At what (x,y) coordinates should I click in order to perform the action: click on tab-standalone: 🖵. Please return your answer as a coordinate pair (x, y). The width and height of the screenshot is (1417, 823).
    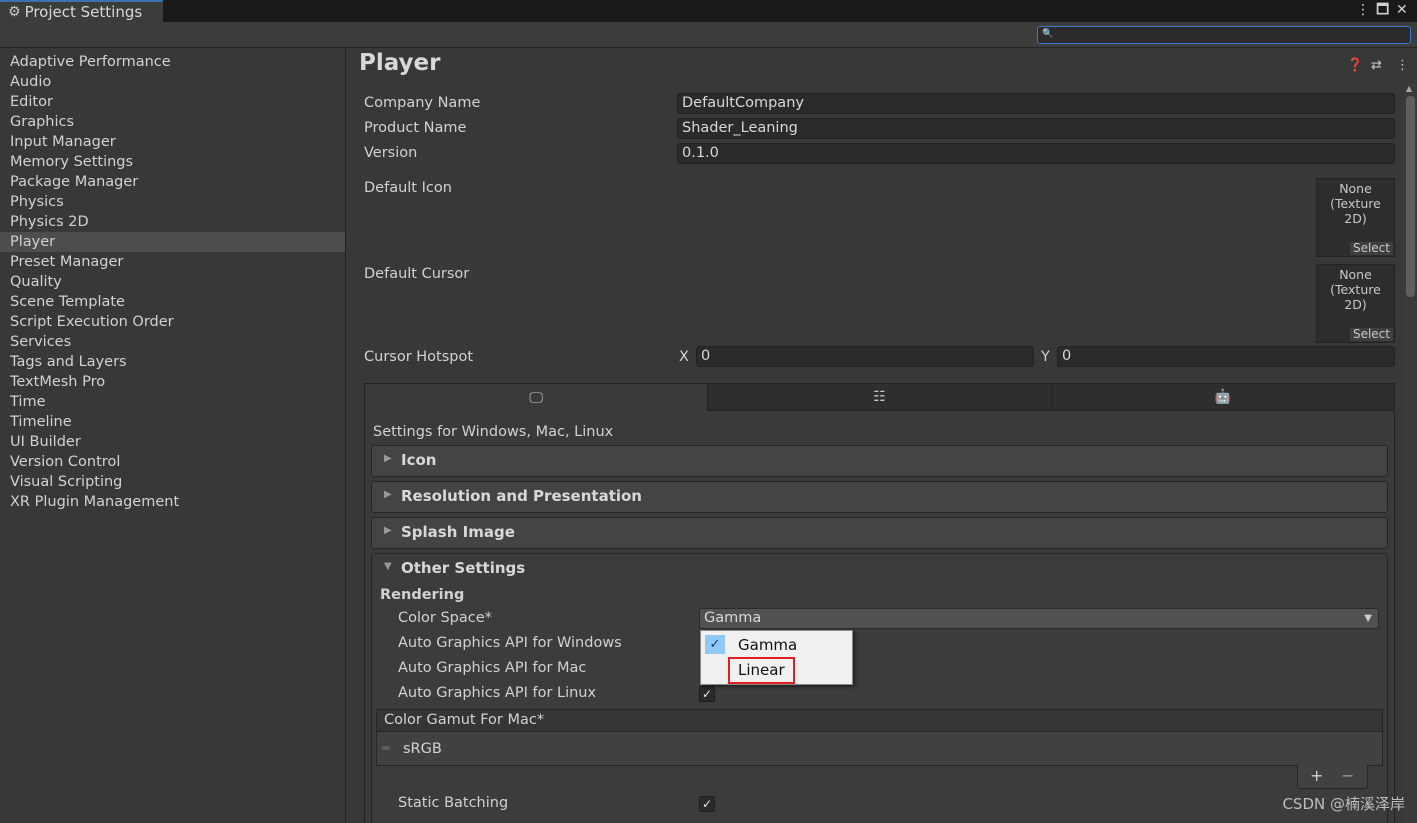
    Looking at the image, I should click on (537, 397).